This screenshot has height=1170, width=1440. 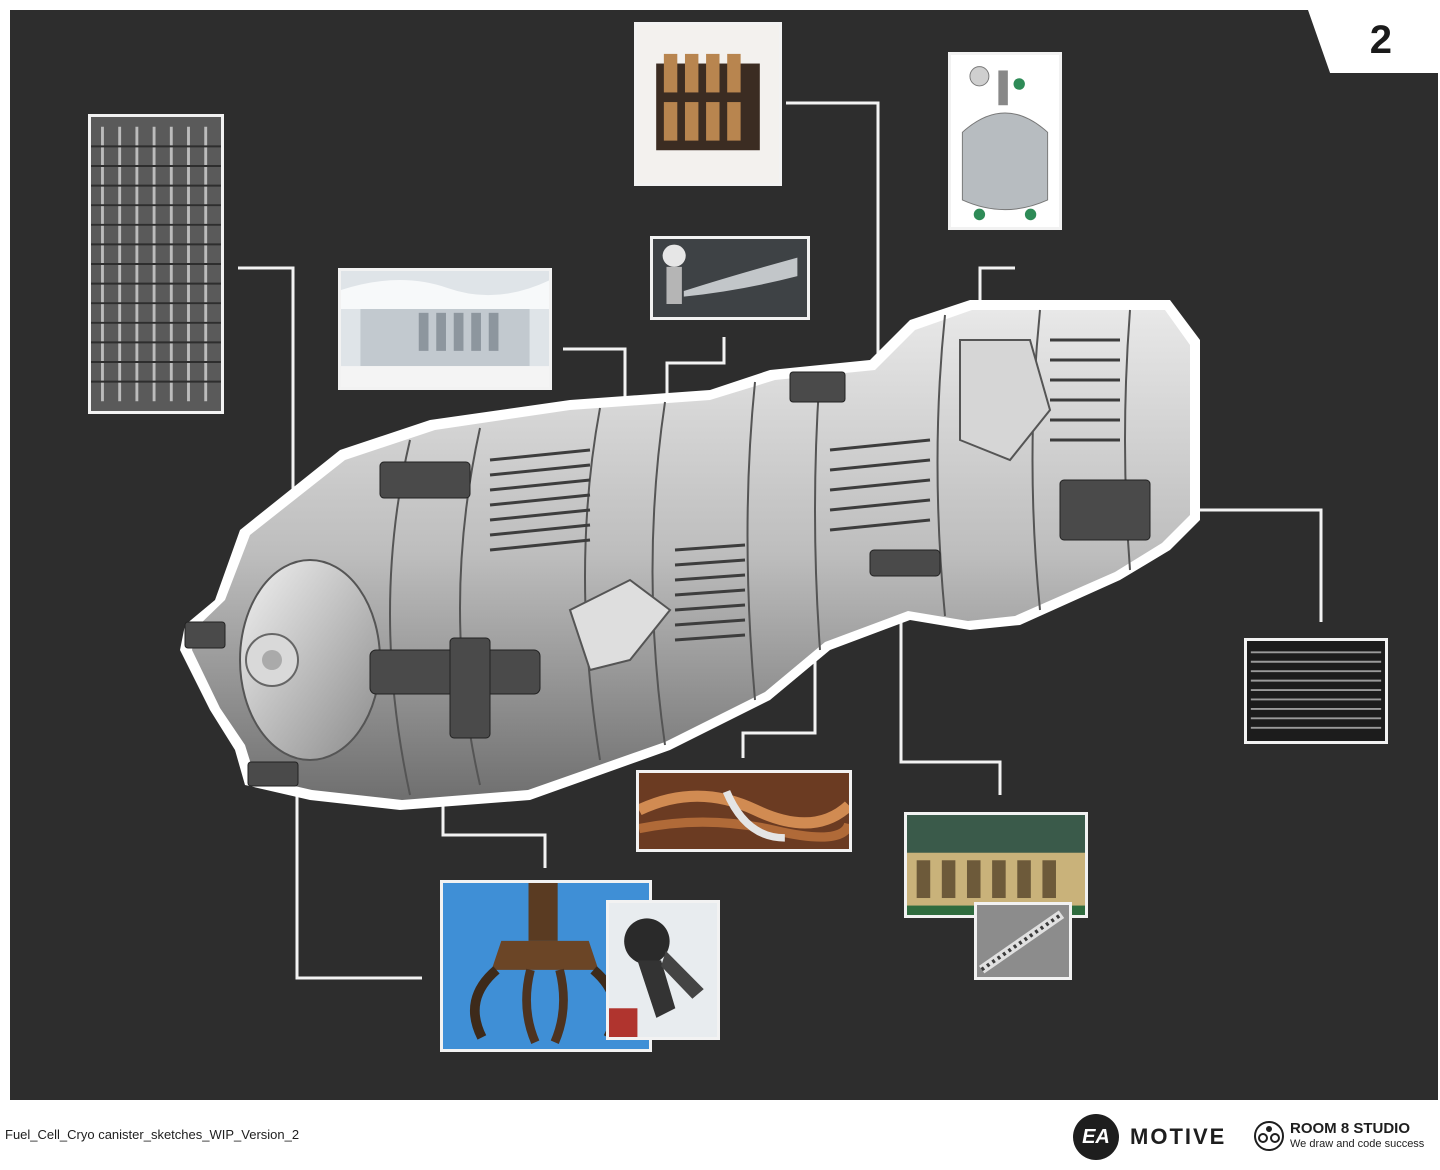 What do you see at coordinates (1023, 941) in the screenshot?
I see `spring-detail-photo` at bounding box center [1023, 941].